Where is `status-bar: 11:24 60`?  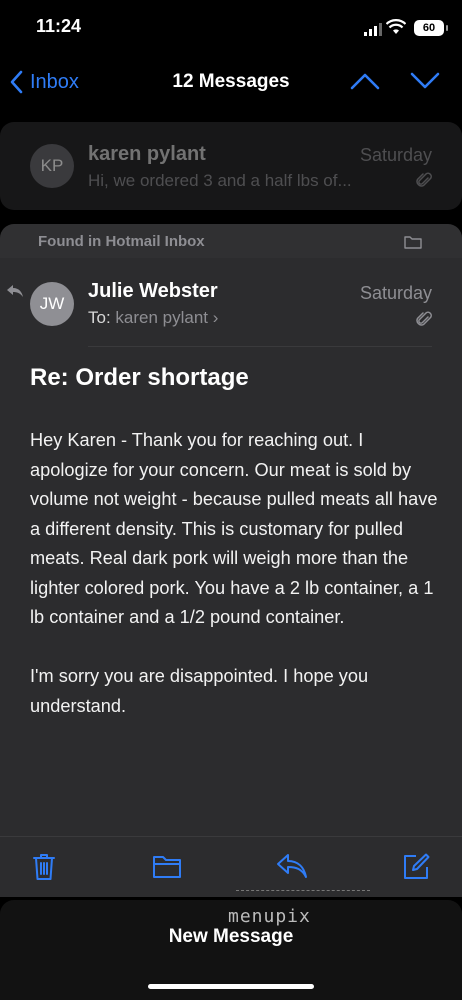 status-bar: 11:24 60 is located at coordinates (231, 28).